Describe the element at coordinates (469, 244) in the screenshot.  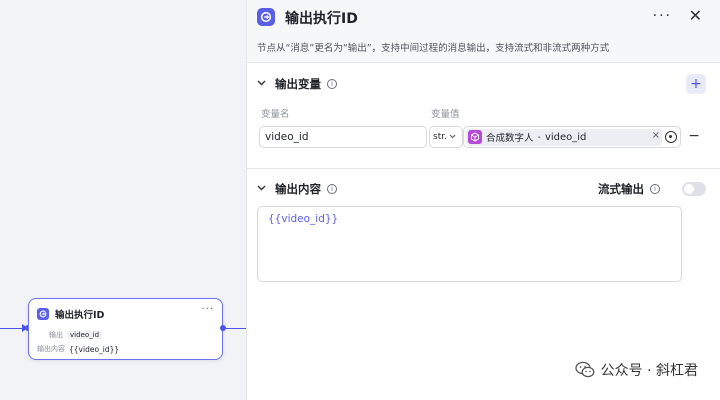
I see `output-content-editor: {{video_id}}` at that location.